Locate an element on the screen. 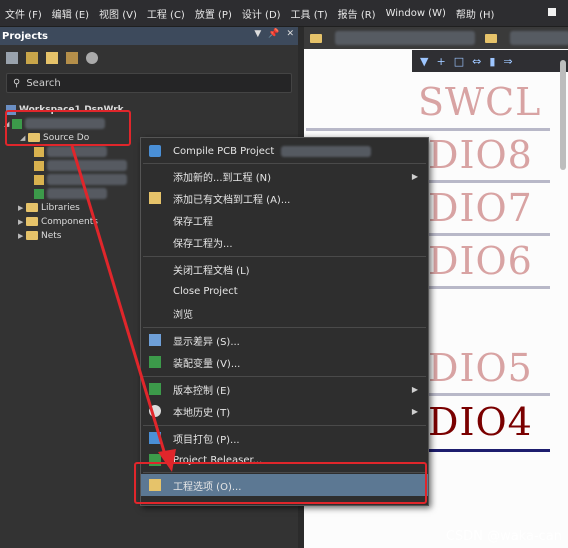  watermark: CSDN @waka-can is located at coordinates (503, 536).